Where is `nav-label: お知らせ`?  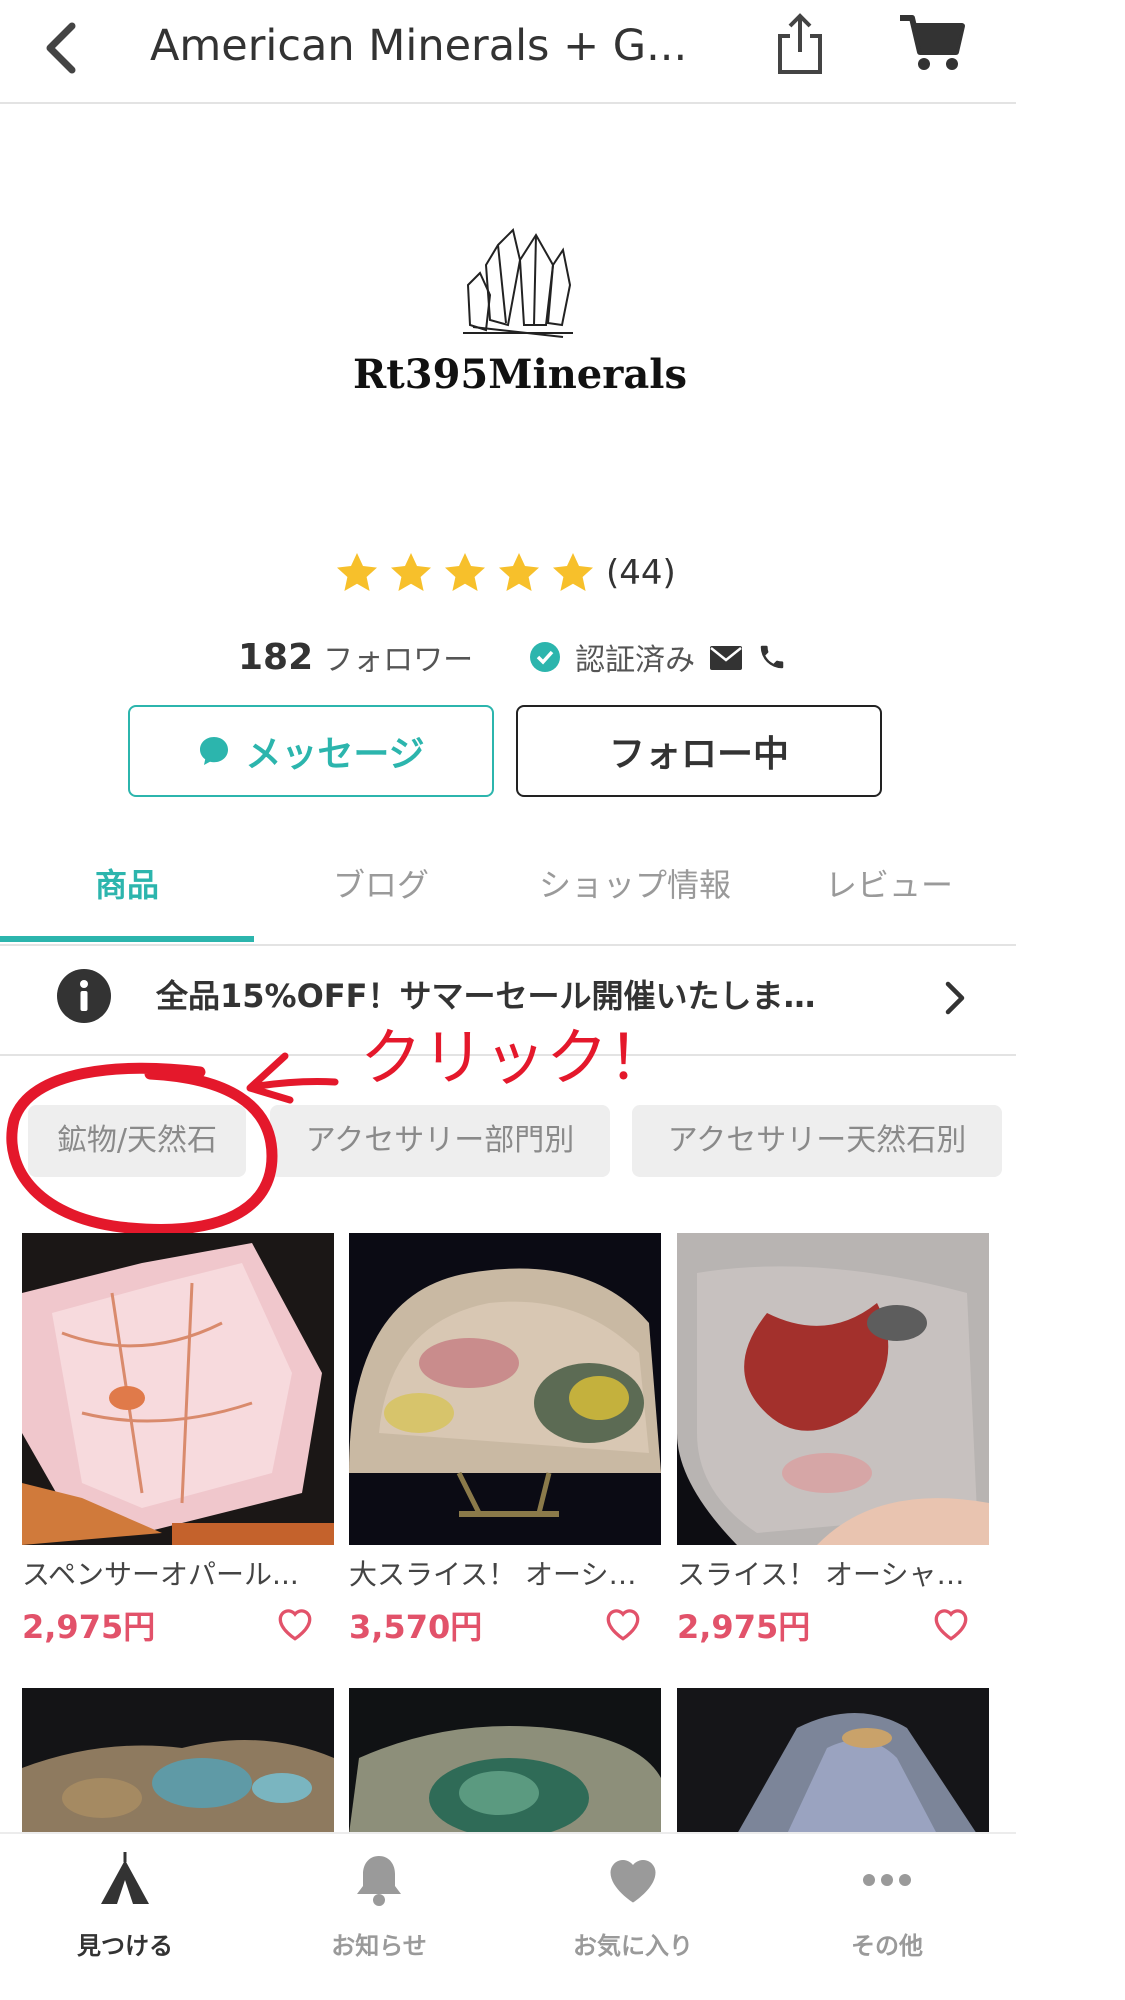 nav-label: お知らせ is located at coordinates (379, 1946).